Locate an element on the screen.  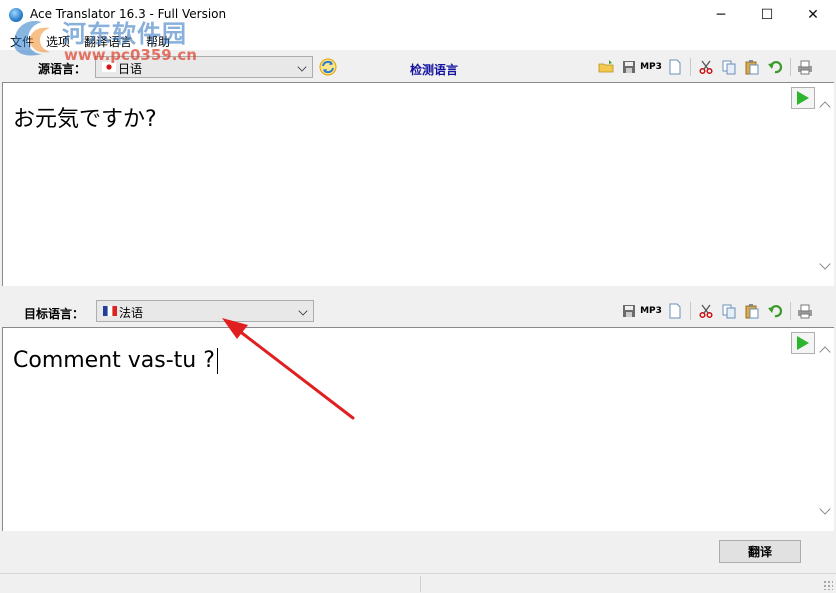
status-bar is located at coordinates (418, 583).